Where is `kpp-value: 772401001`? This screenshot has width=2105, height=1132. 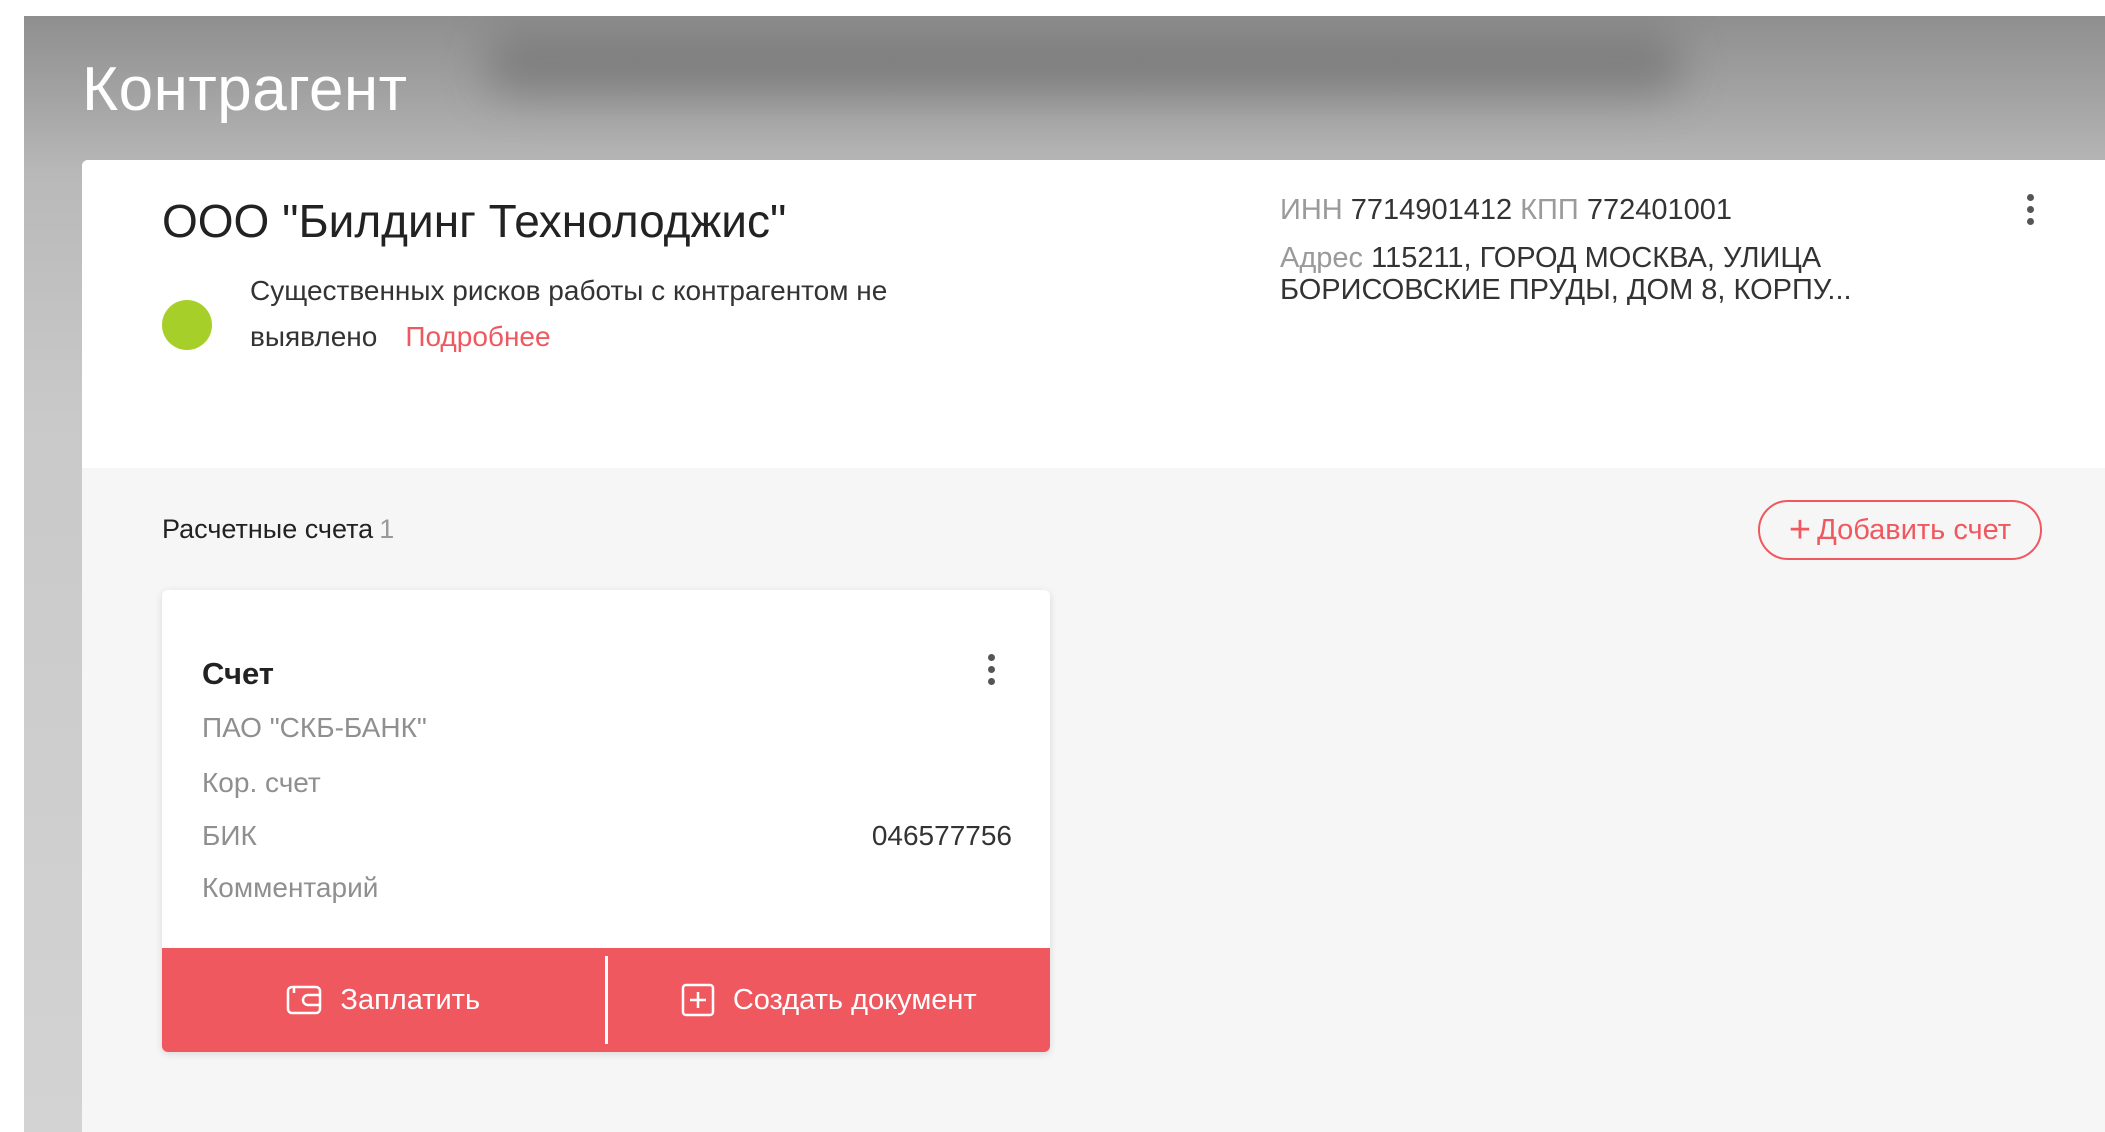 kpp-value: 772401001 is located at coordinates (1659, 210).